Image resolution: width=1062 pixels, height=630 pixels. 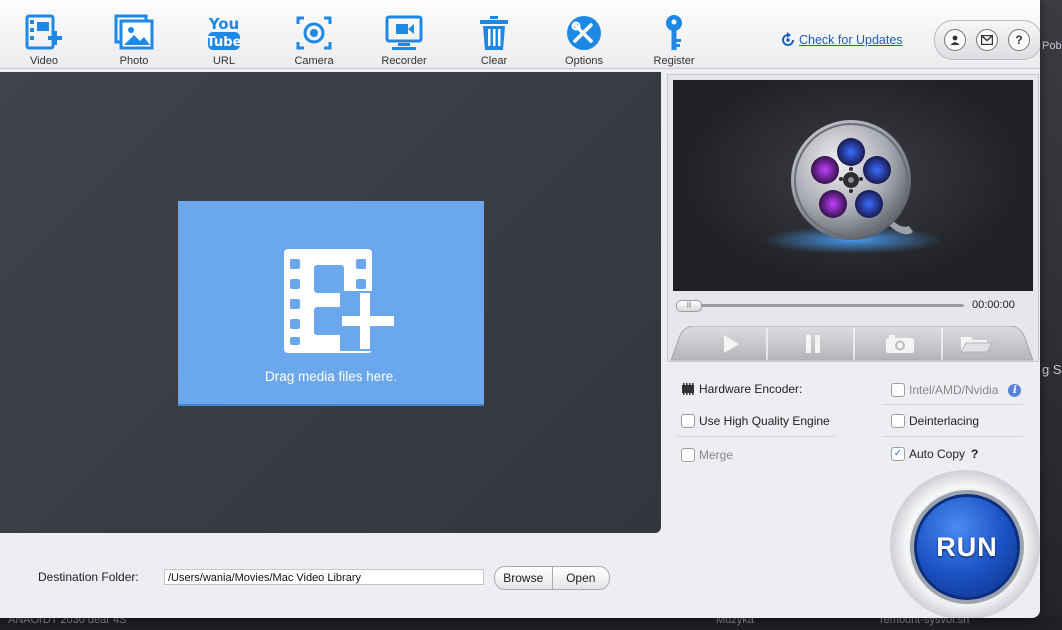 What do you see at coordinates (674, 61) in the screenshot?
I see `toolbar-label: Register` at bounding box center [674, 61].